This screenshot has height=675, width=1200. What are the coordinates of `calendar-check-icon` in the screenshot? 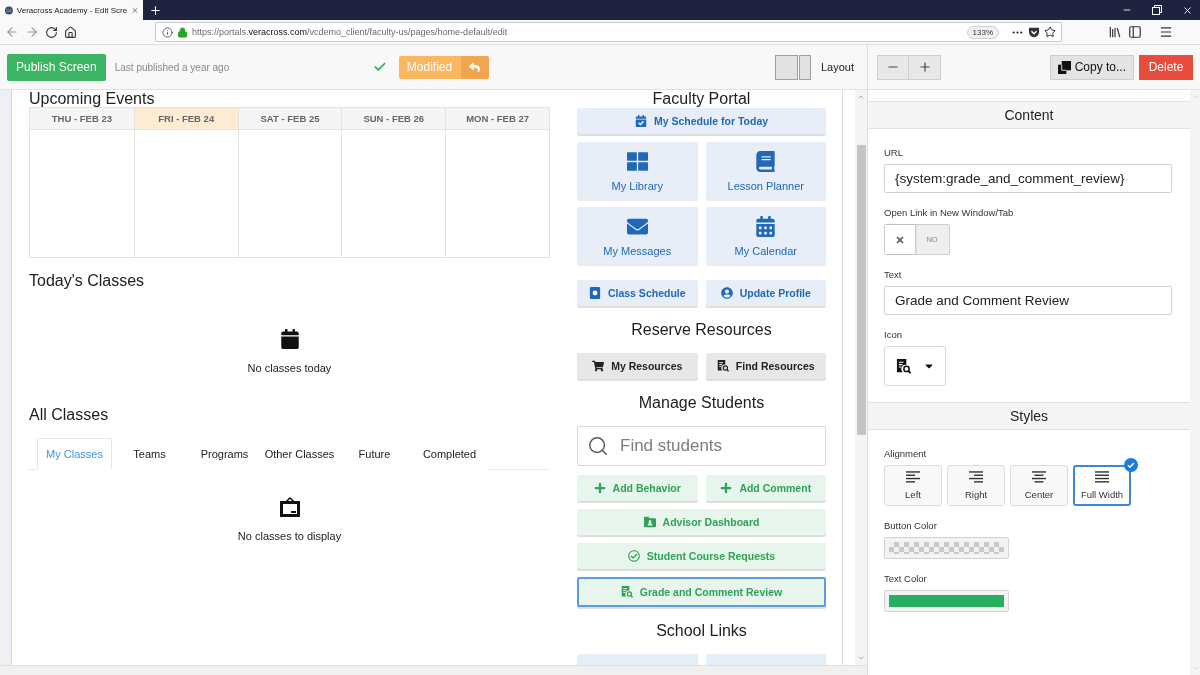 It's located at (640, 121).